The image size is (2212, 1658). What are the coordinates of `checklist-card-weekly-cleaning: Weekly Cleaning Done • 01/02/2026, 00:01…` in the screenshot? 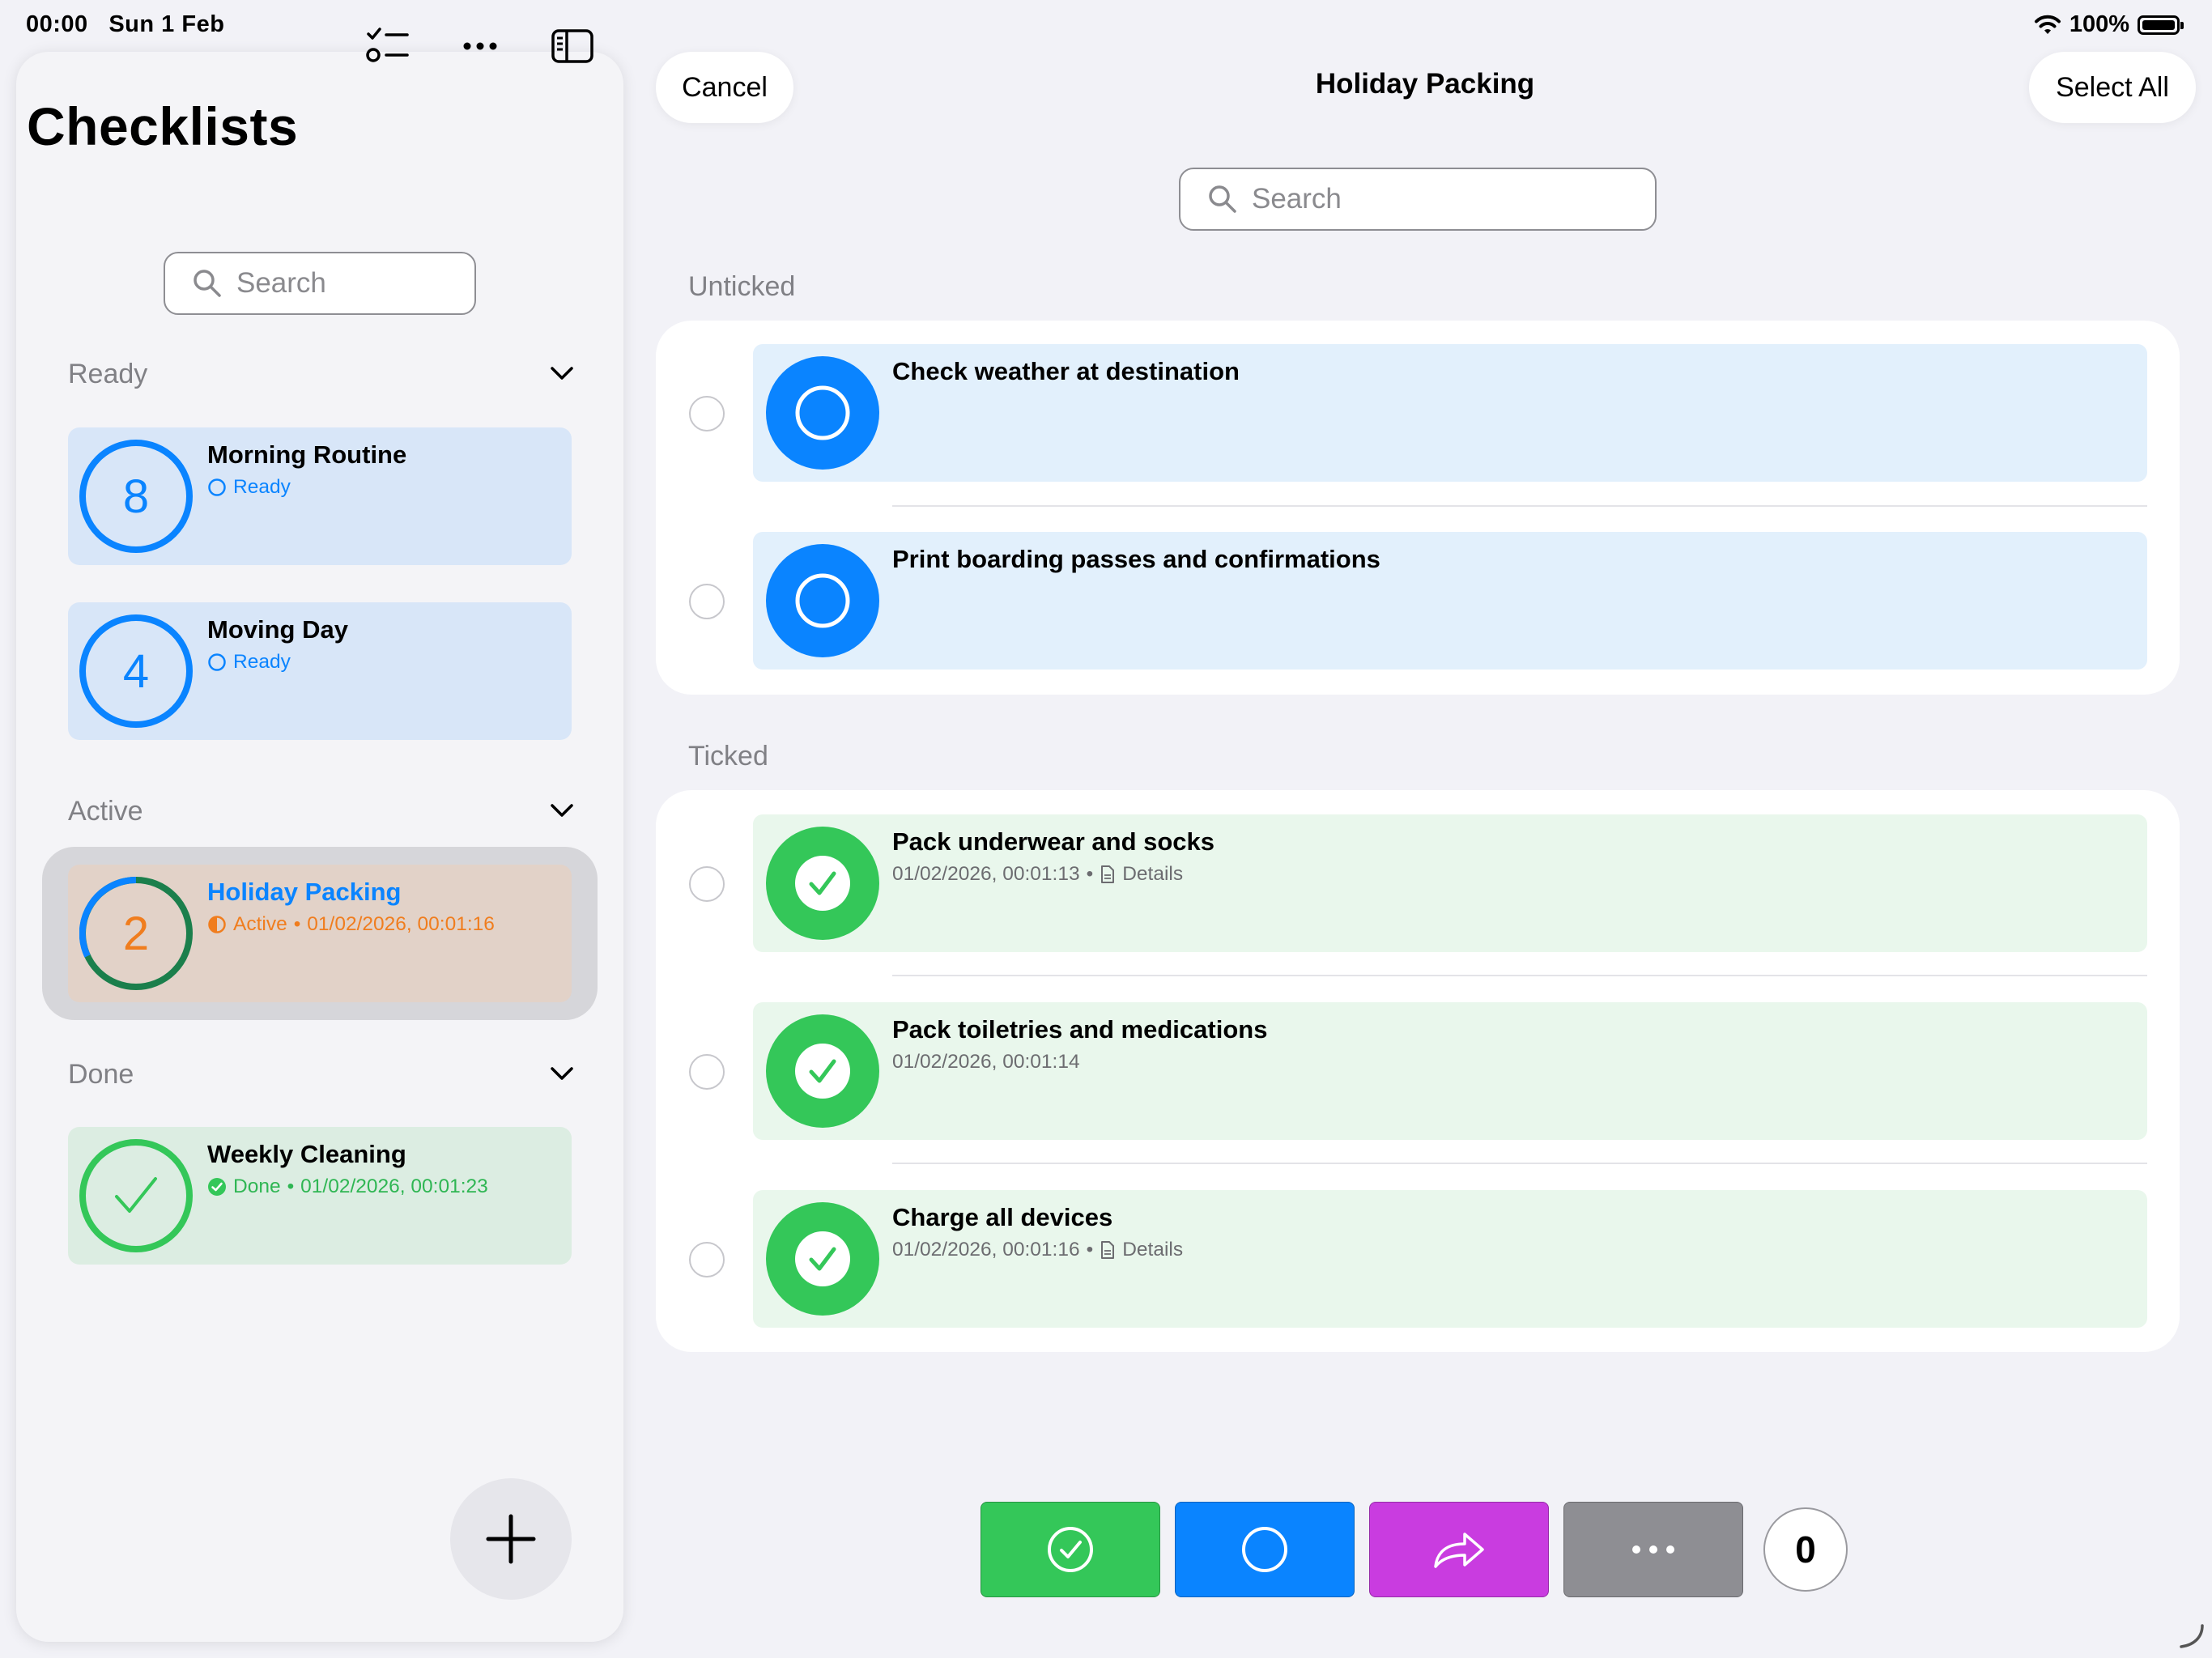 It's located at (320, 1196).